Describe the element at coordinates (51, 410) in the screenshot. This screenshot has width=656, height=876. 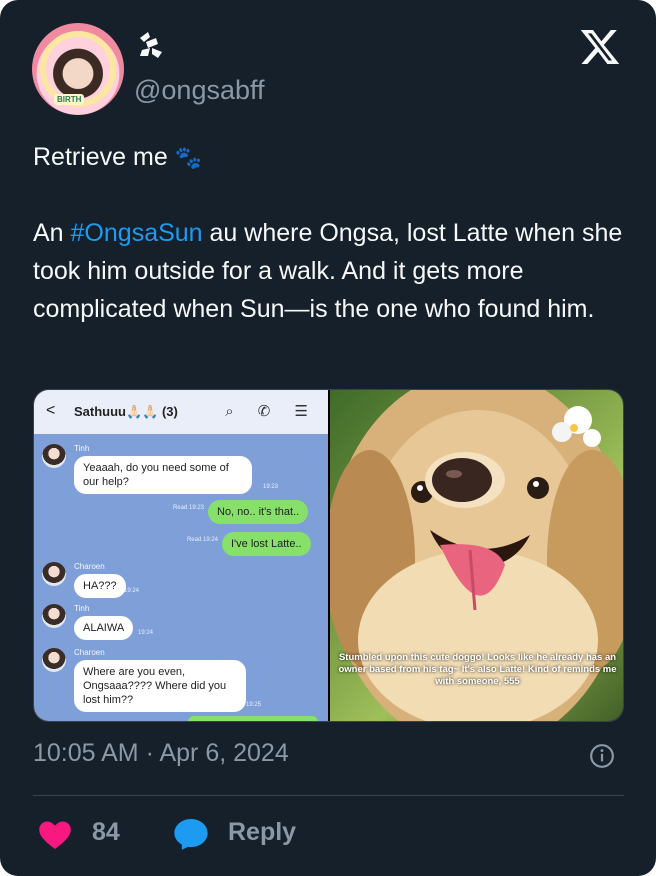
I see `back-icon: <` at that location.